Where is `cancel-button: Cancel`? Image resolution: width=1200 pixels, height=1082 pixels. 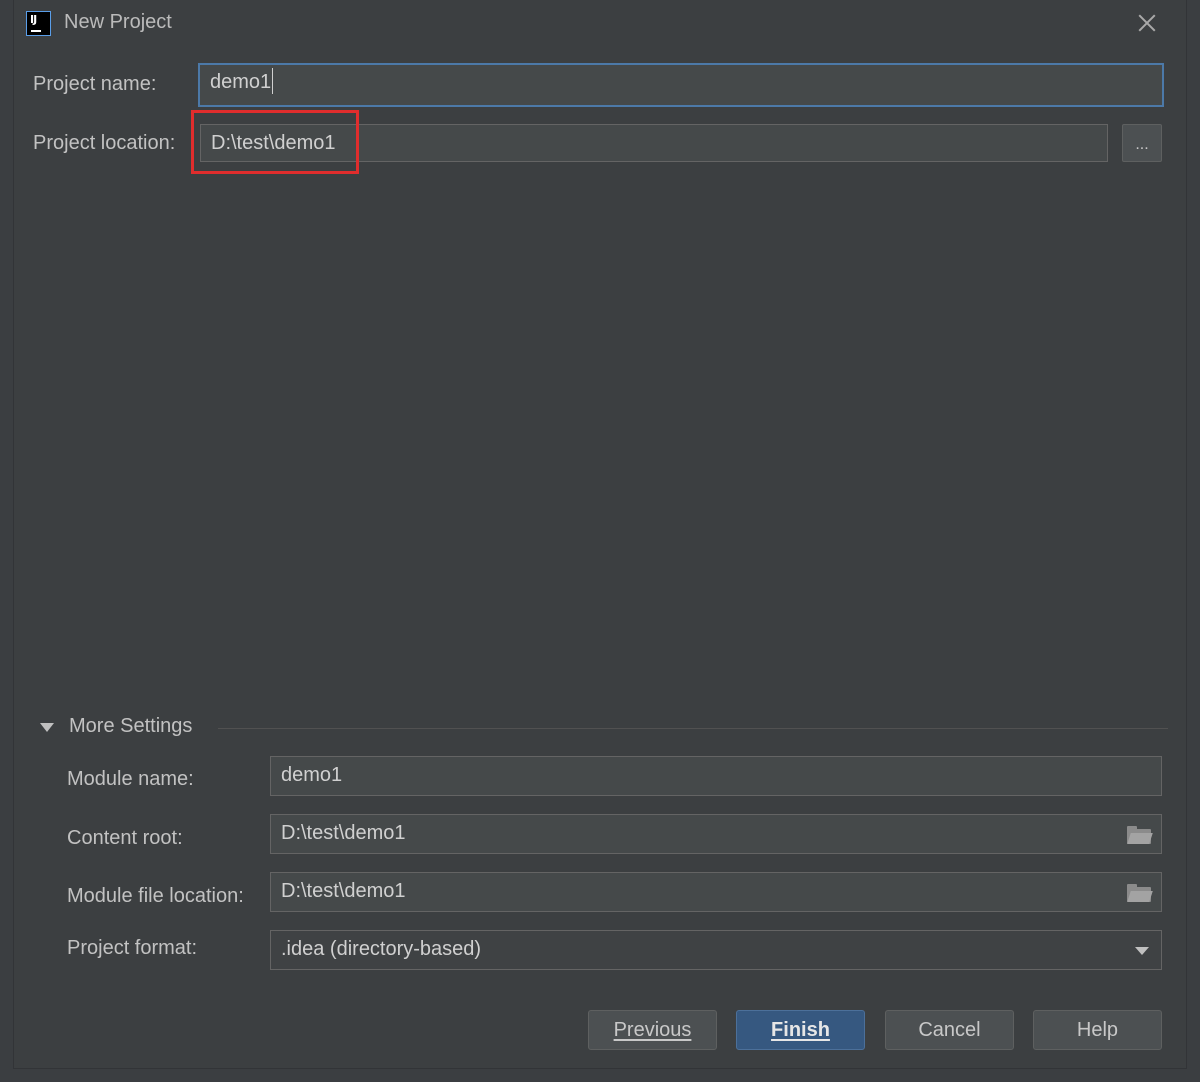 cancel-button: Cancel is located at coordinates (949, 1030).